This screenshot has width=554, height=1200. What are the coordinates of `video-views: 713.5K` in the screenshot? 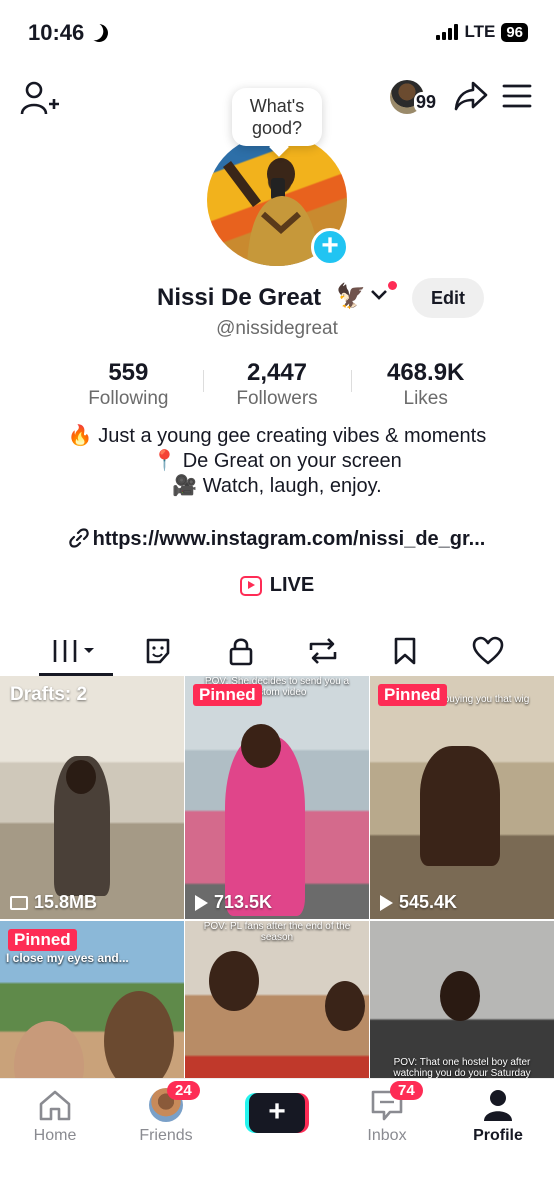 It's located at (233, 902).